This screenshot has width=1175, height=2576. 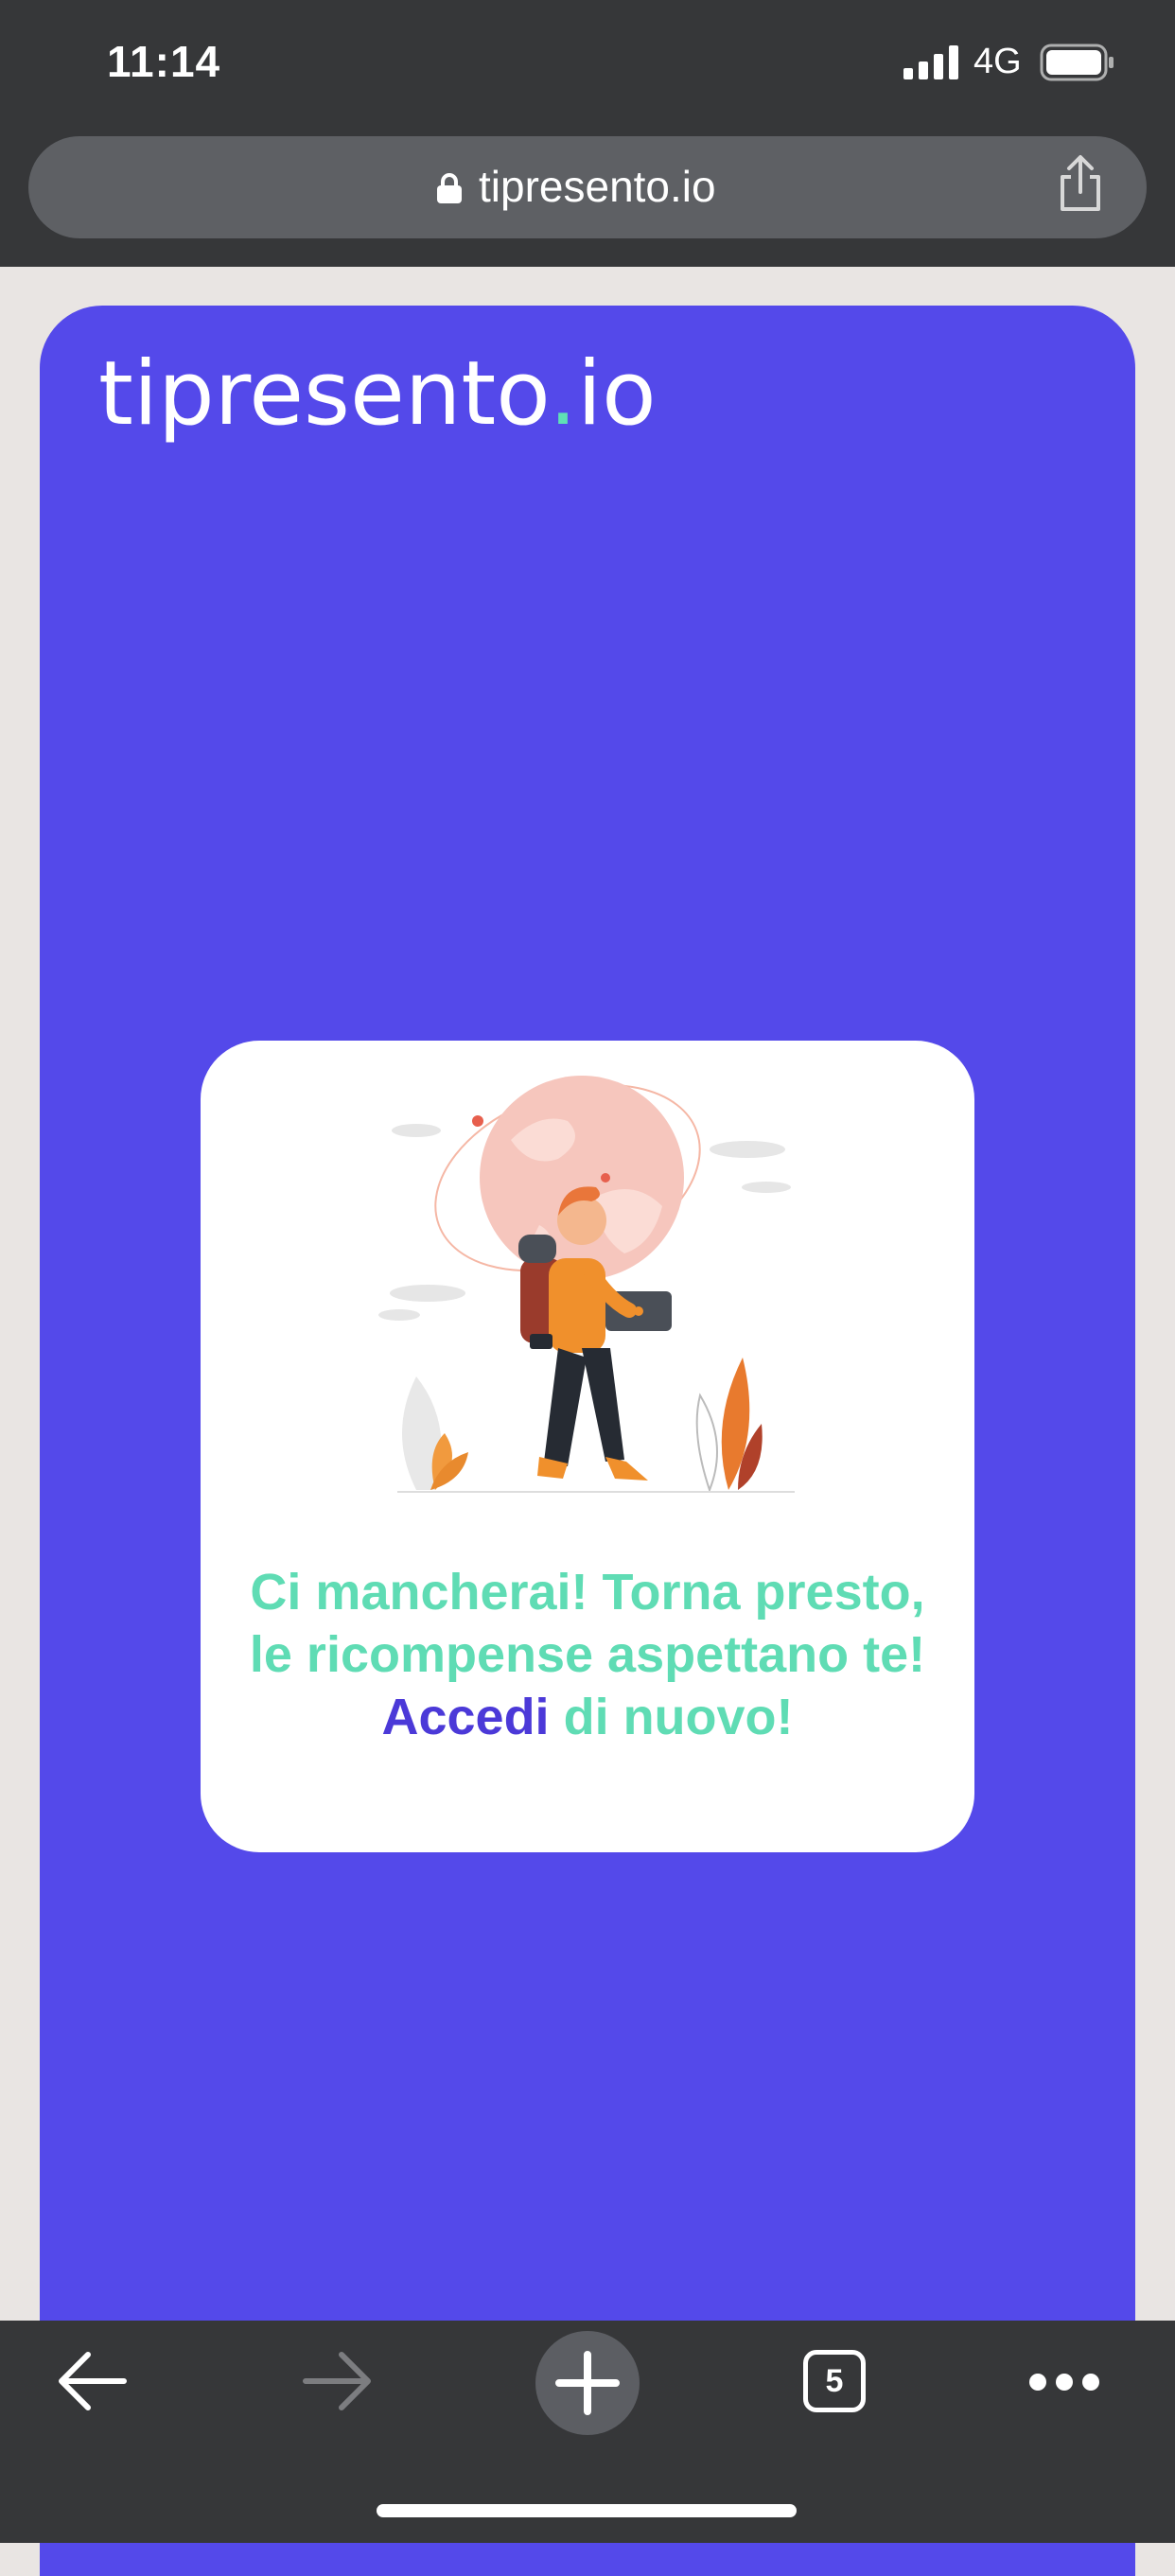 I want to click on message-text-after: di nuovo!, so click(x=679, y=1717).